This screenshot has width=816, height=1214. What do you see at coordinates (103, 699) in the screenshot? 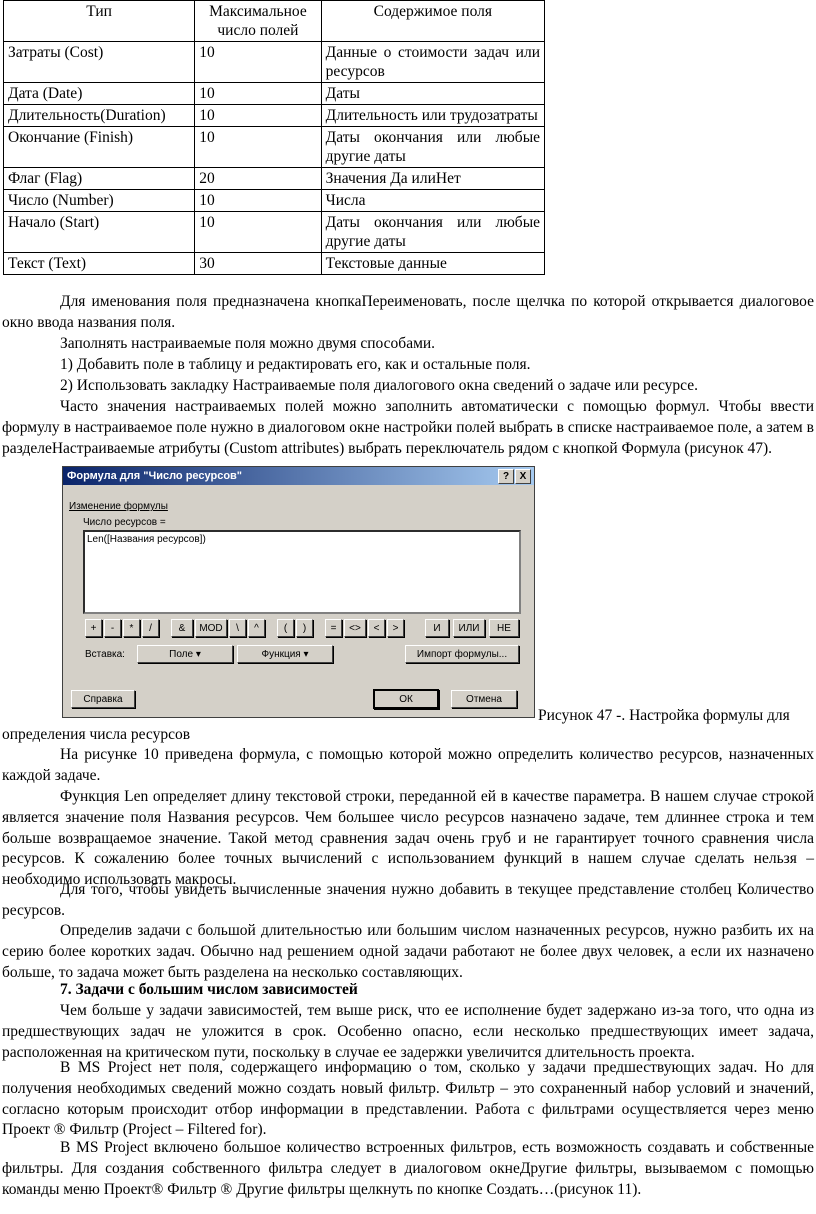
I see `help-button: Справка` at bounding box center [103, 699].